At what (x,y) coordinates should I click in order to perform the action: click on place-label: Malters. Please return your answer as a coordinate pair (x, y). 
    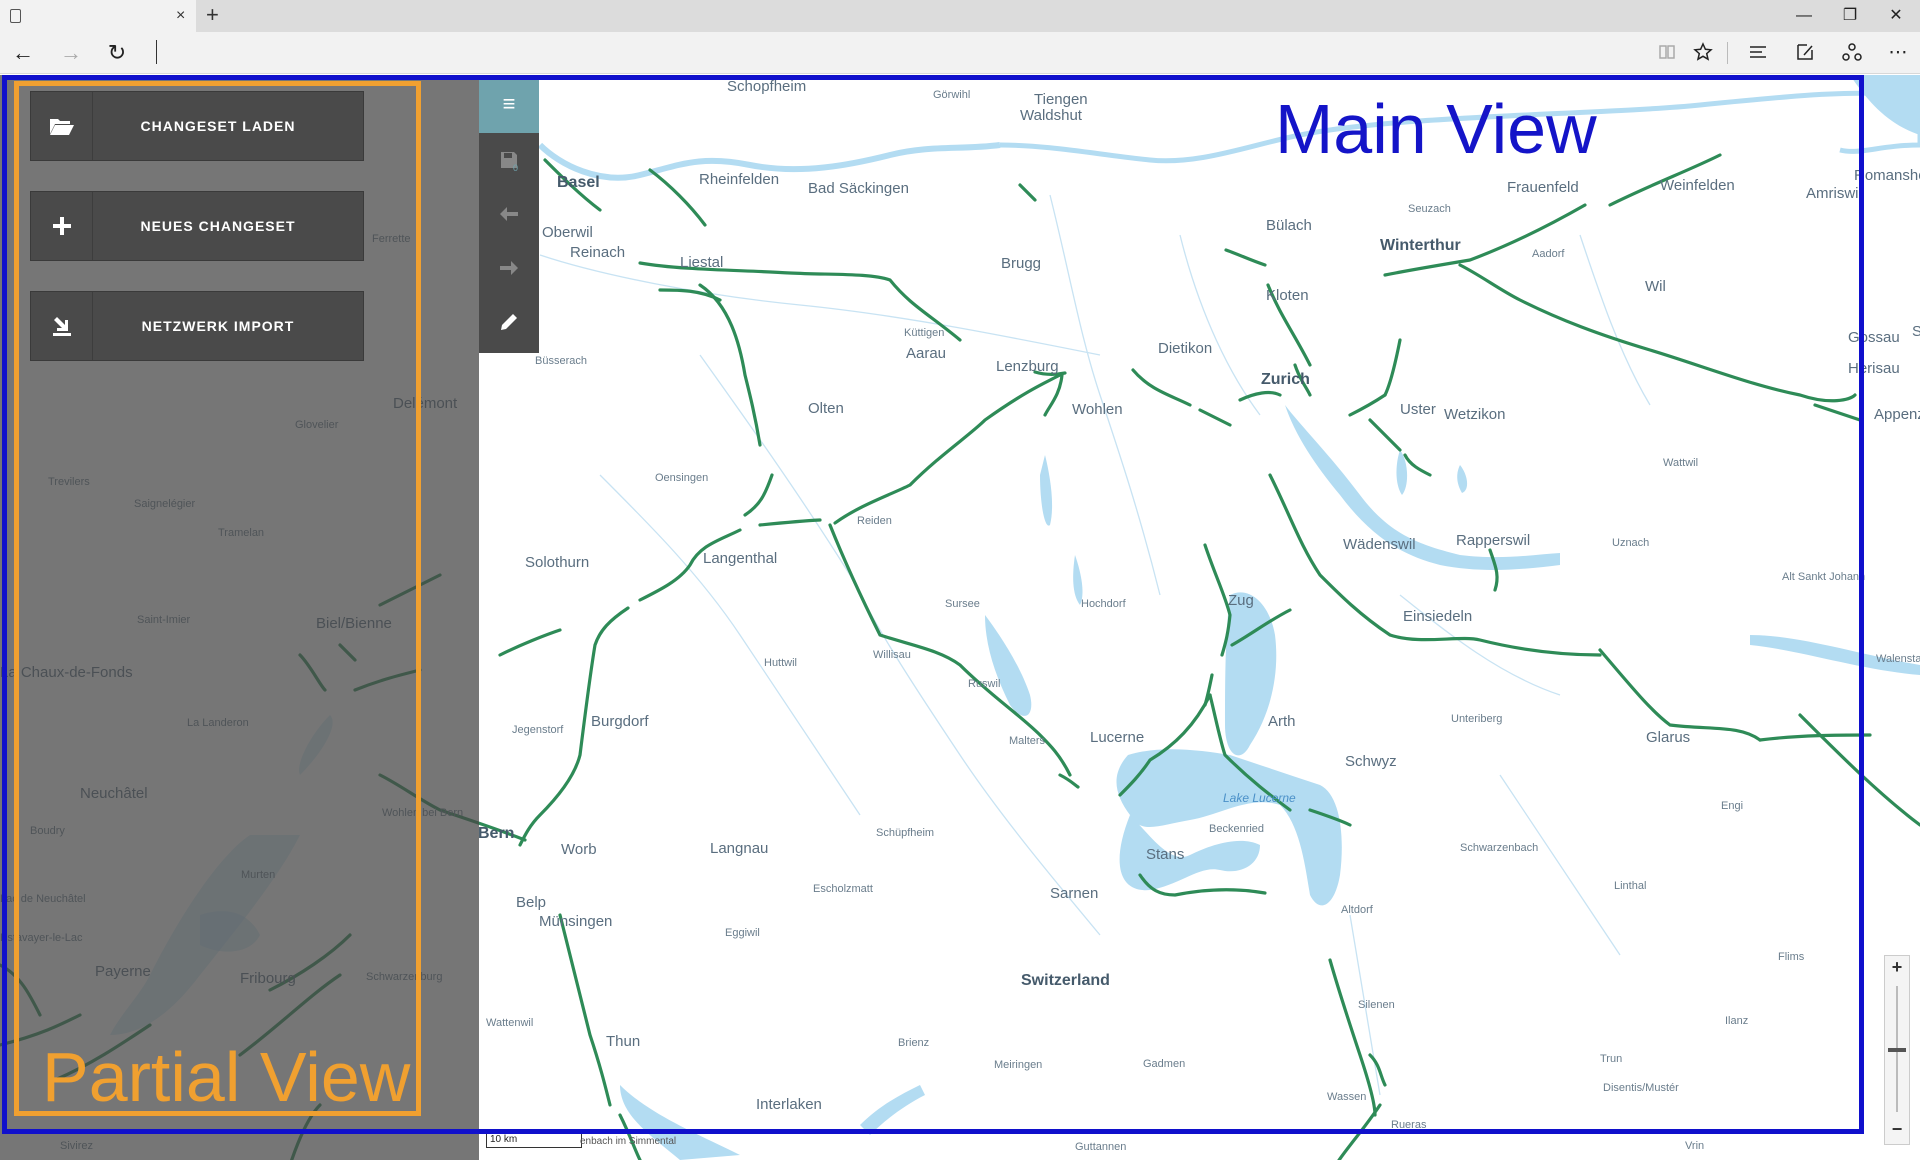
    Looking at the image, I should click on (1027, 741).